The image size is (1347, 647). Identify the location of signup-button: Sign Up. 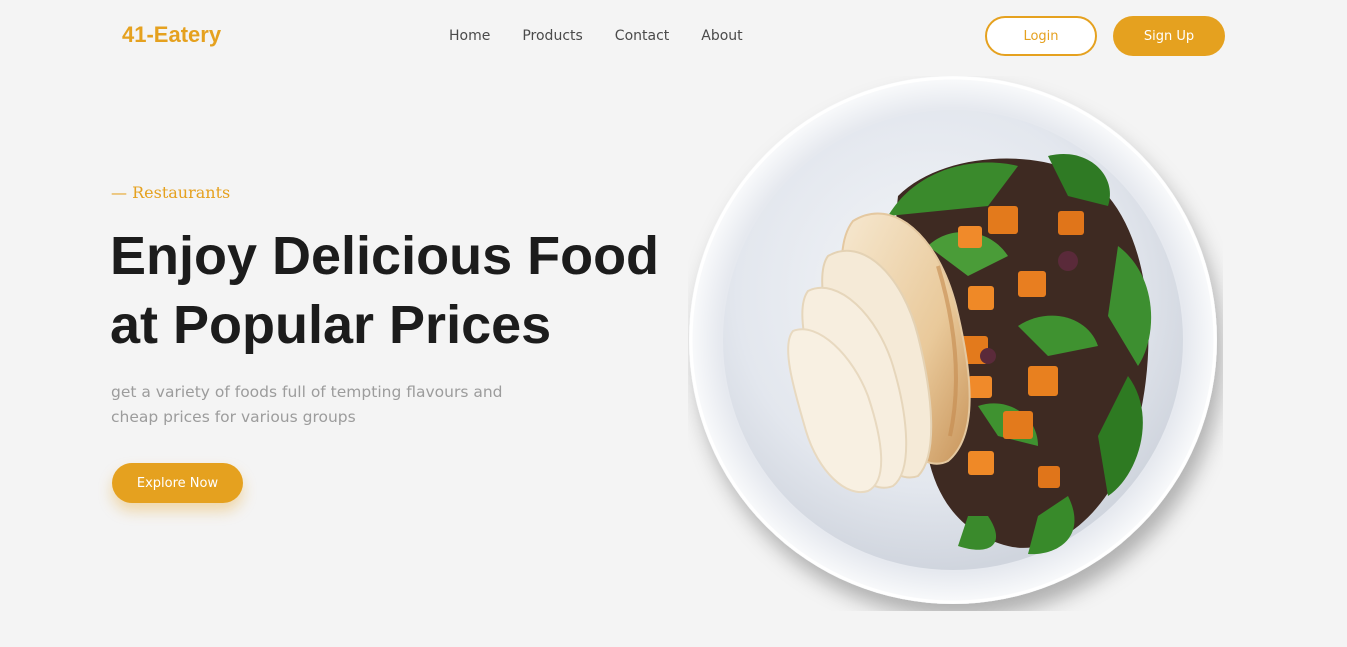
(1169, 36).